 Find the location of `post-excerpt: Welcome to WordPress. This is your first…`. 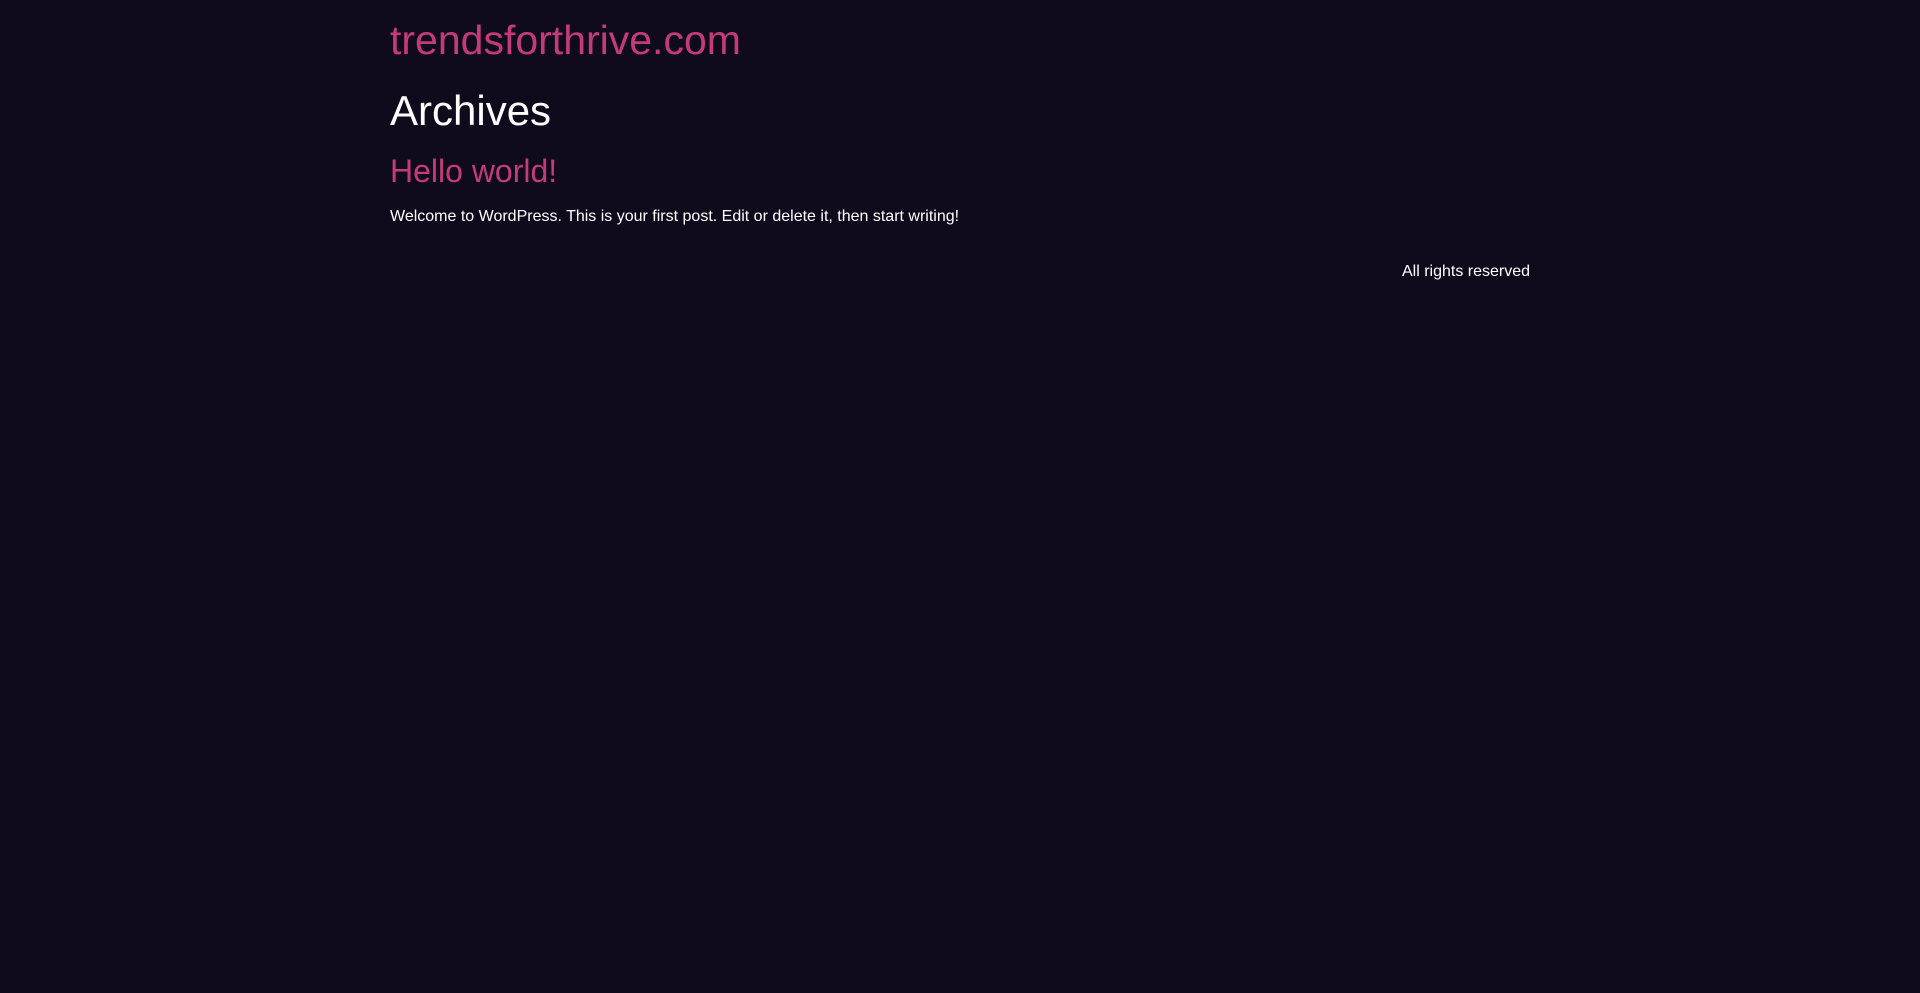

post-excerpt: Welcome to WordPress. This is your first… is located at coordinates (675, 216).